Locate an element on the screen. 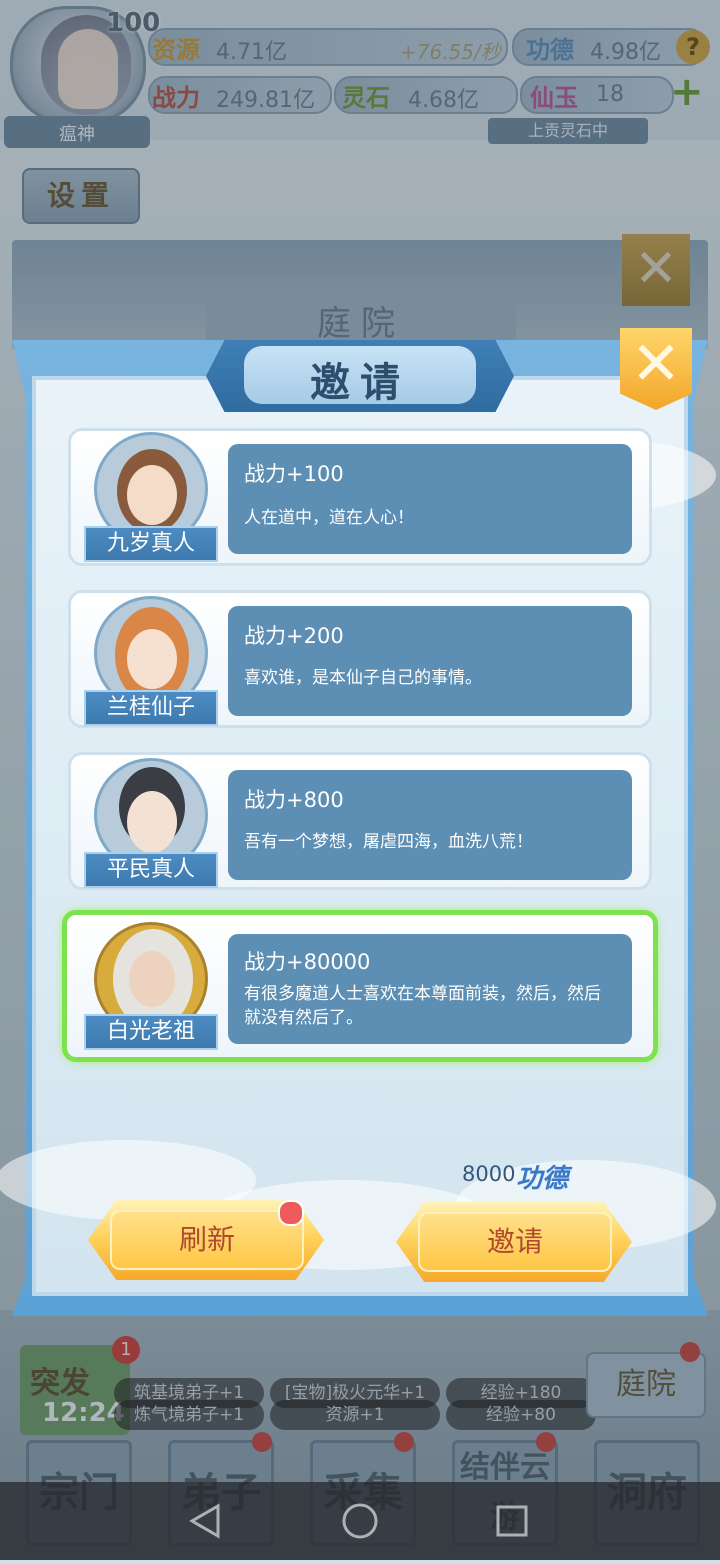 This screenshot has width=720, height=1564. candidate-quote: 有很多魔道人士喜欢在本尊面前装，然后，然后就没有然后了。 is located at coordinates (422, 1006).